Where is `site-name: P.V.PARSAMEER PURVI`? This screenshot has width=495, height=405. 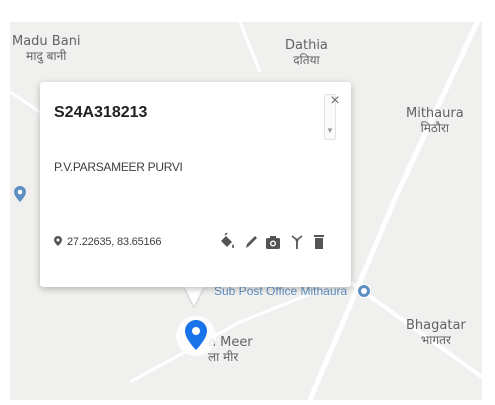
site-name: P.V.PARSAMEER PURVI is located at coordinates (118, 167).